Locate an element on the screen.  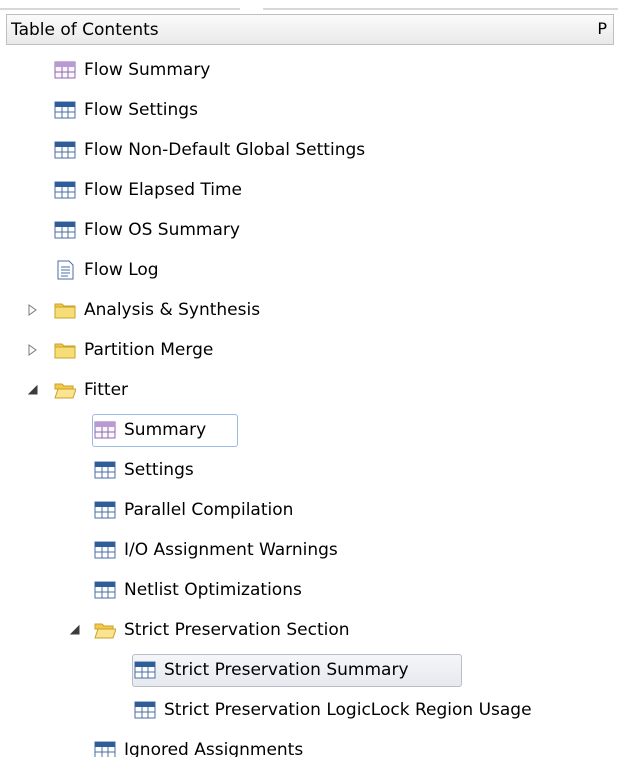
tree-item: Parallel Compilation is located at coordinates (193, 510).